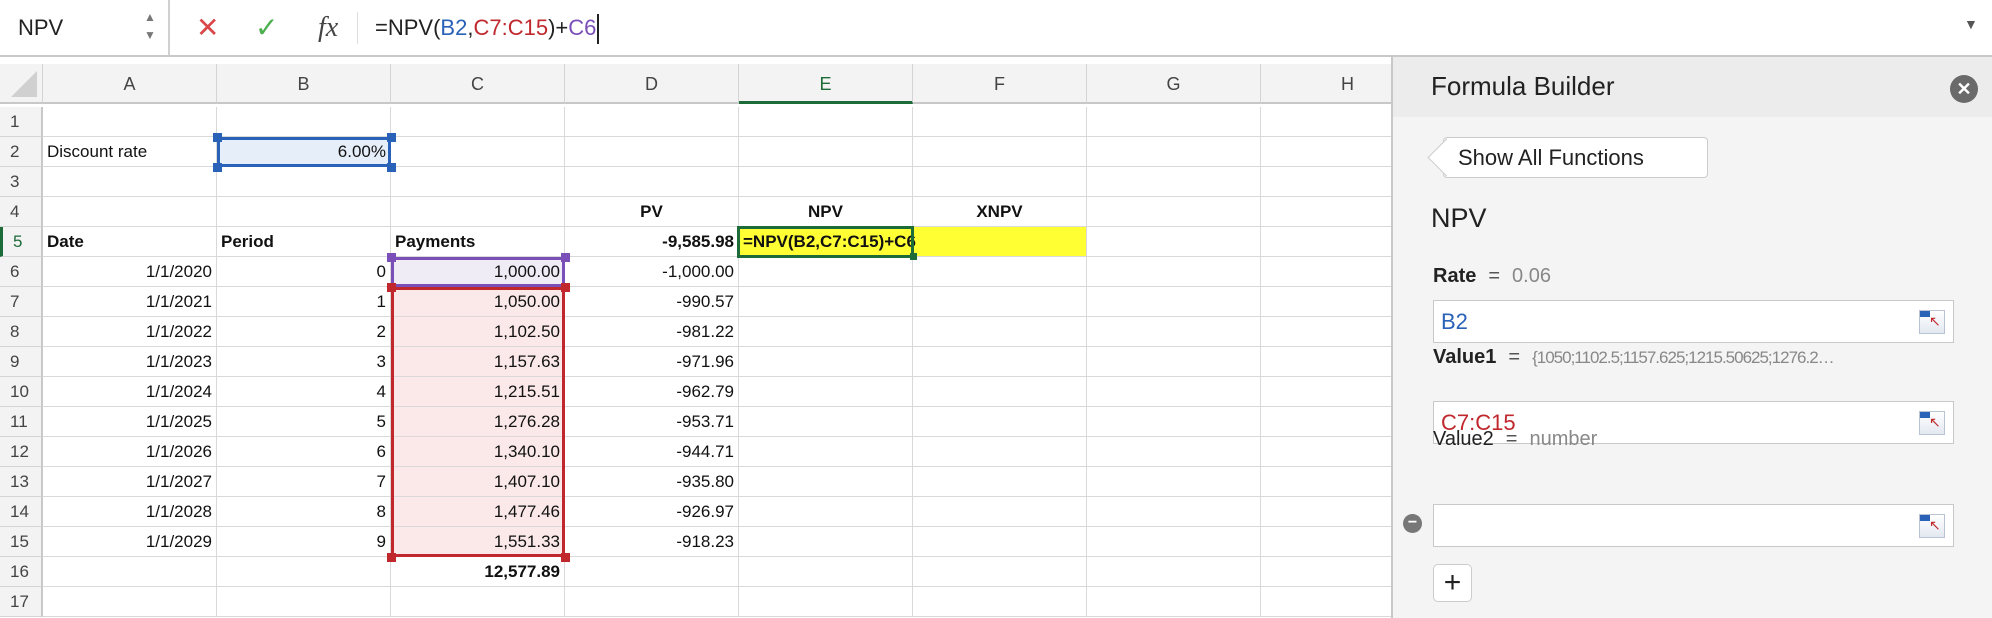  What do you see at coordinates (478, 362) in the screenshot?
I see `cell-C9: 1,157.63` at bounding box center [478, 362].